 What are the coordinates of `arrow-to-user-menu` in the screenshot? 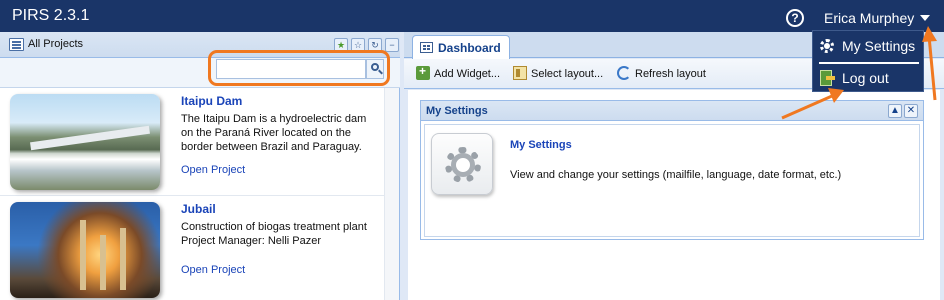 It's located at (929, 63).